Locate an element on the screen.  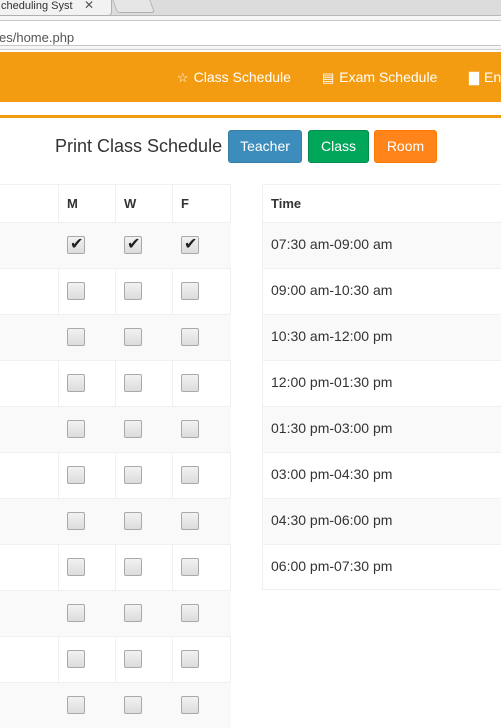
time-table-header: Time is located at coordinates (382, 203).